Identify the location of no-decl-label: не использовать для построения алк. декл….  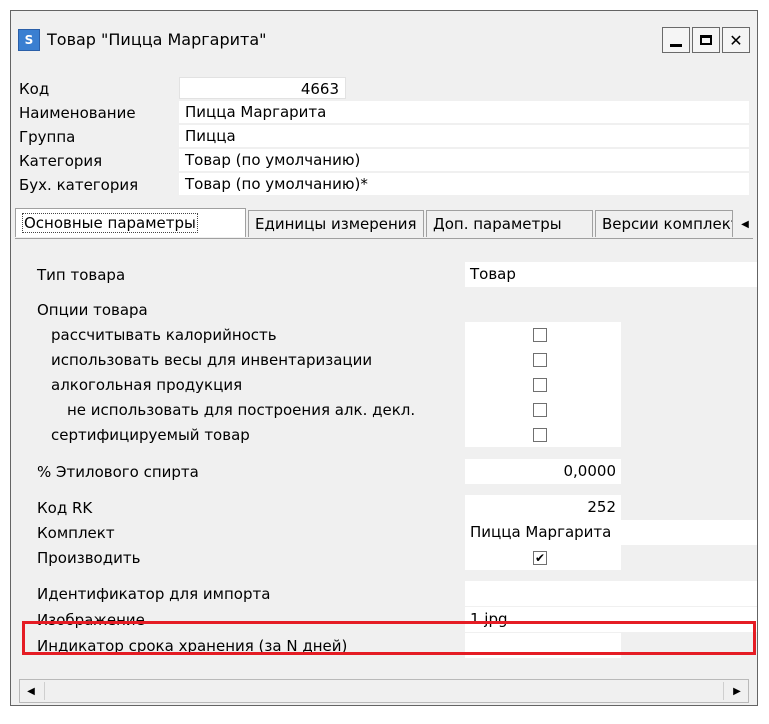
(241, 410).